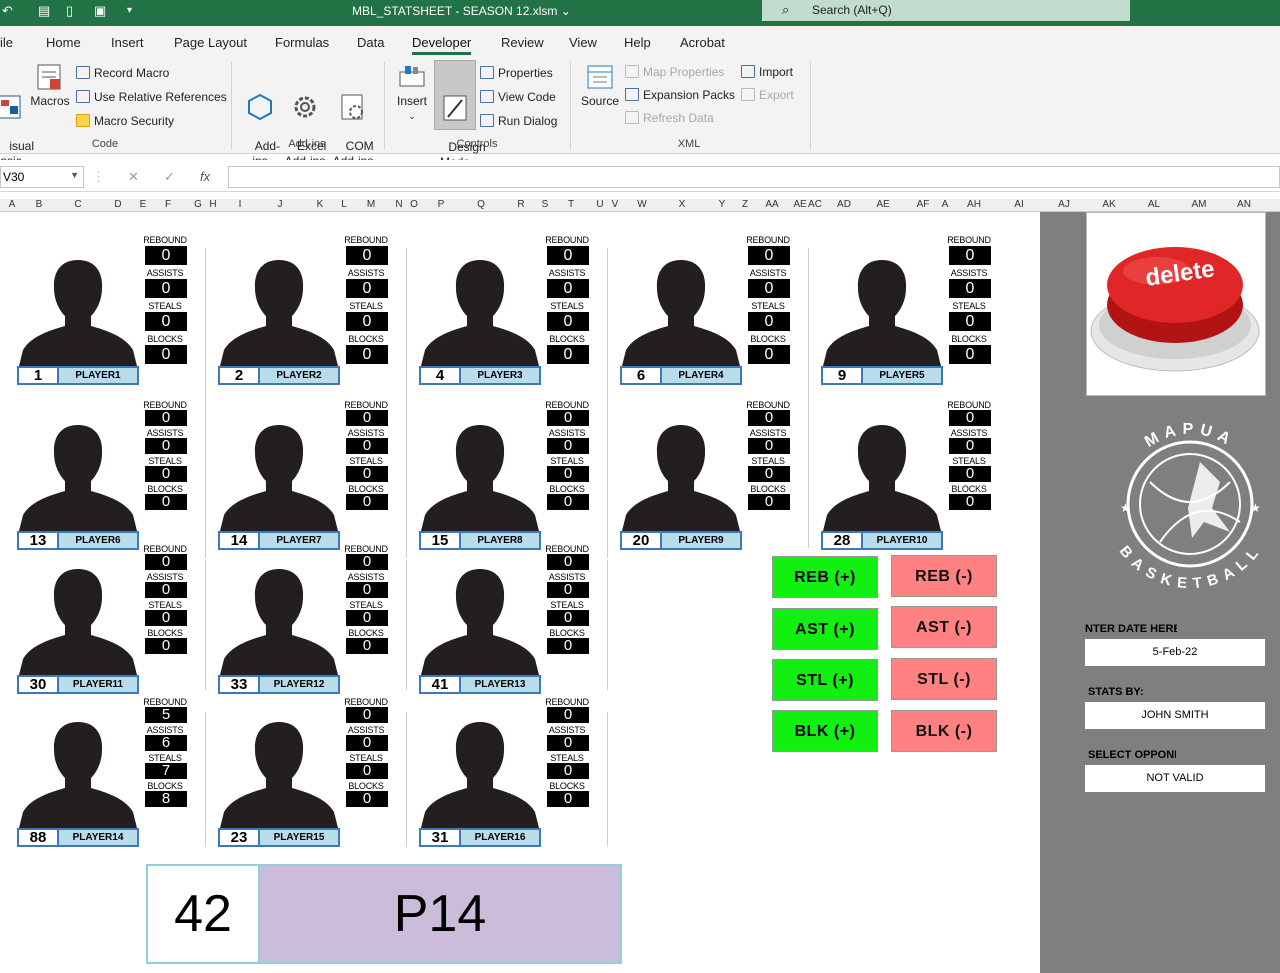 The image size is (1280, 973). What do you see at coordinates (370, 42) in the screenshot?
I see `tab-data: Data` at bounding box center [370, 42].